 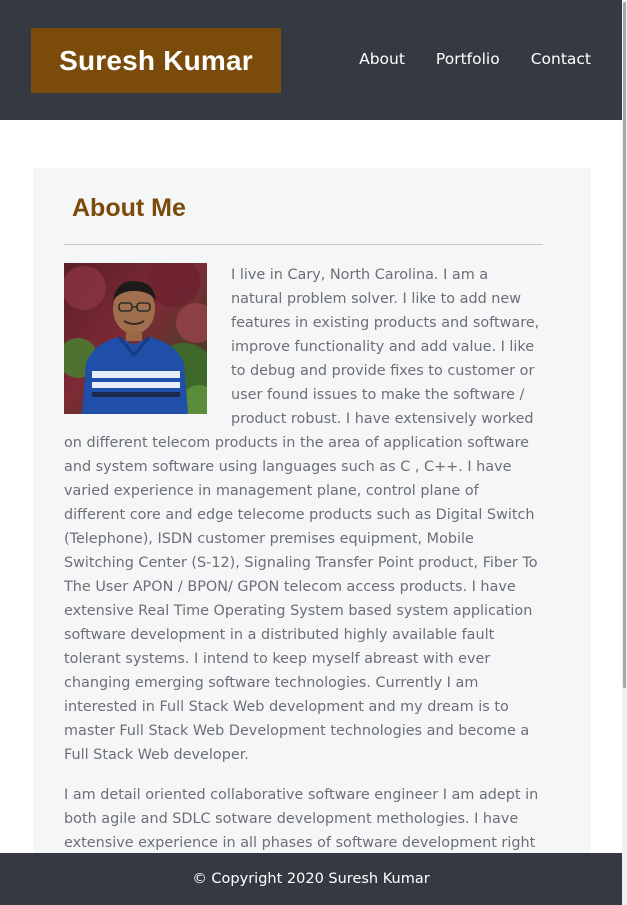 I want to click on site-footer: © Copyright 2020 Suresh Kumar, so click(x=311, y=879).